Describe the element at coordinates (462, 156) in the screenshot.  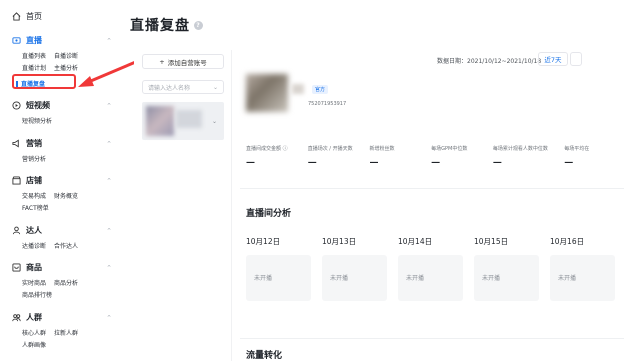
I see `metric-gpm: 每场GPM中位数 —` at that location.